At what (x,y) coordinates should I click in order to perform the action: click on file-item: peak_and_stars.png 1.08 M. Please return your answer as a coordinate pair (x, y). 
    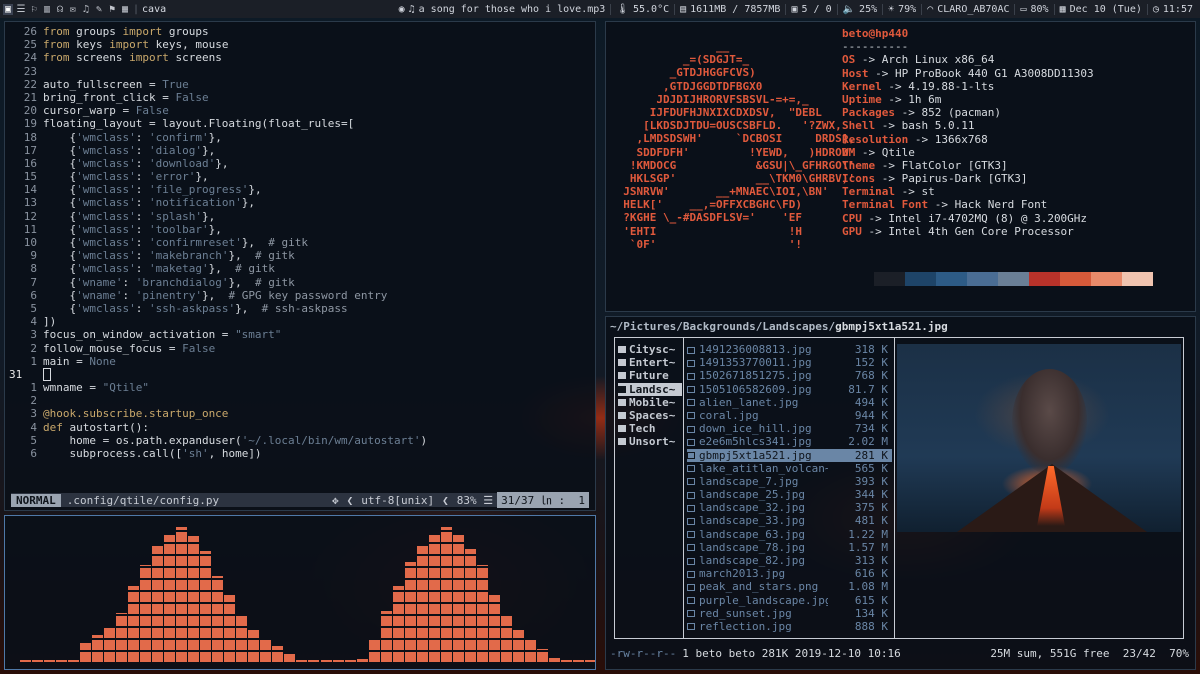
    Looking at the image, I should click on (789, 586).